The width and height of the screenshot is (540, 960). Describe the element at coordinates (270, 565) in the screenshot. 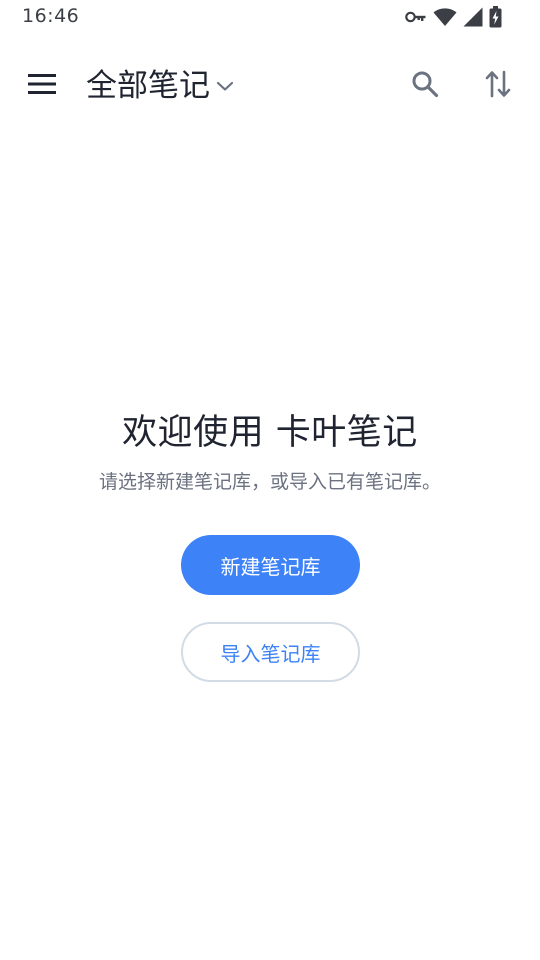

I see `create-library-button: 新建笔记库` at that location.